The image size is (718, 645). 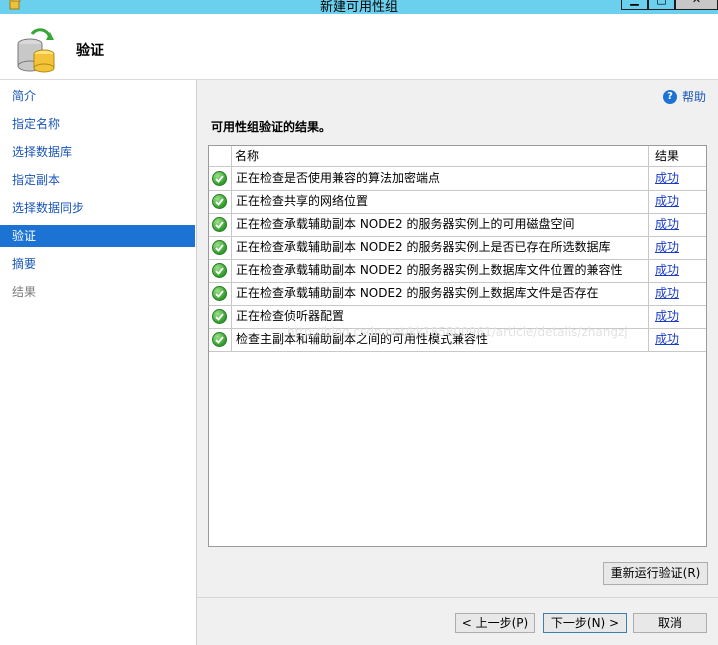 What do you see at coordinates (440, 339) in the screenshot?
I see `row-name: 检查主副本和辅助副本之间的可用性模式兼容性` at bounding box center [440, 339].